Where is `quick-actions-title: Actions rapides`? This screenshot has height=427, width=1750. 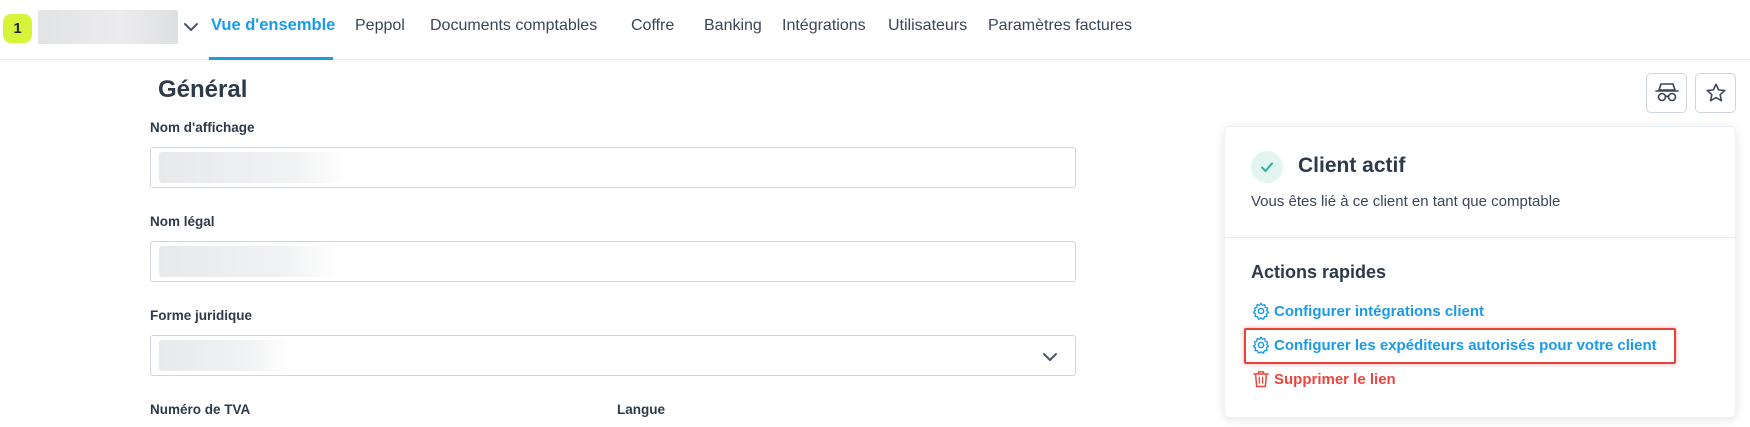
quick-actions-title: Actions rapides is located at coordinates (1319, 272).